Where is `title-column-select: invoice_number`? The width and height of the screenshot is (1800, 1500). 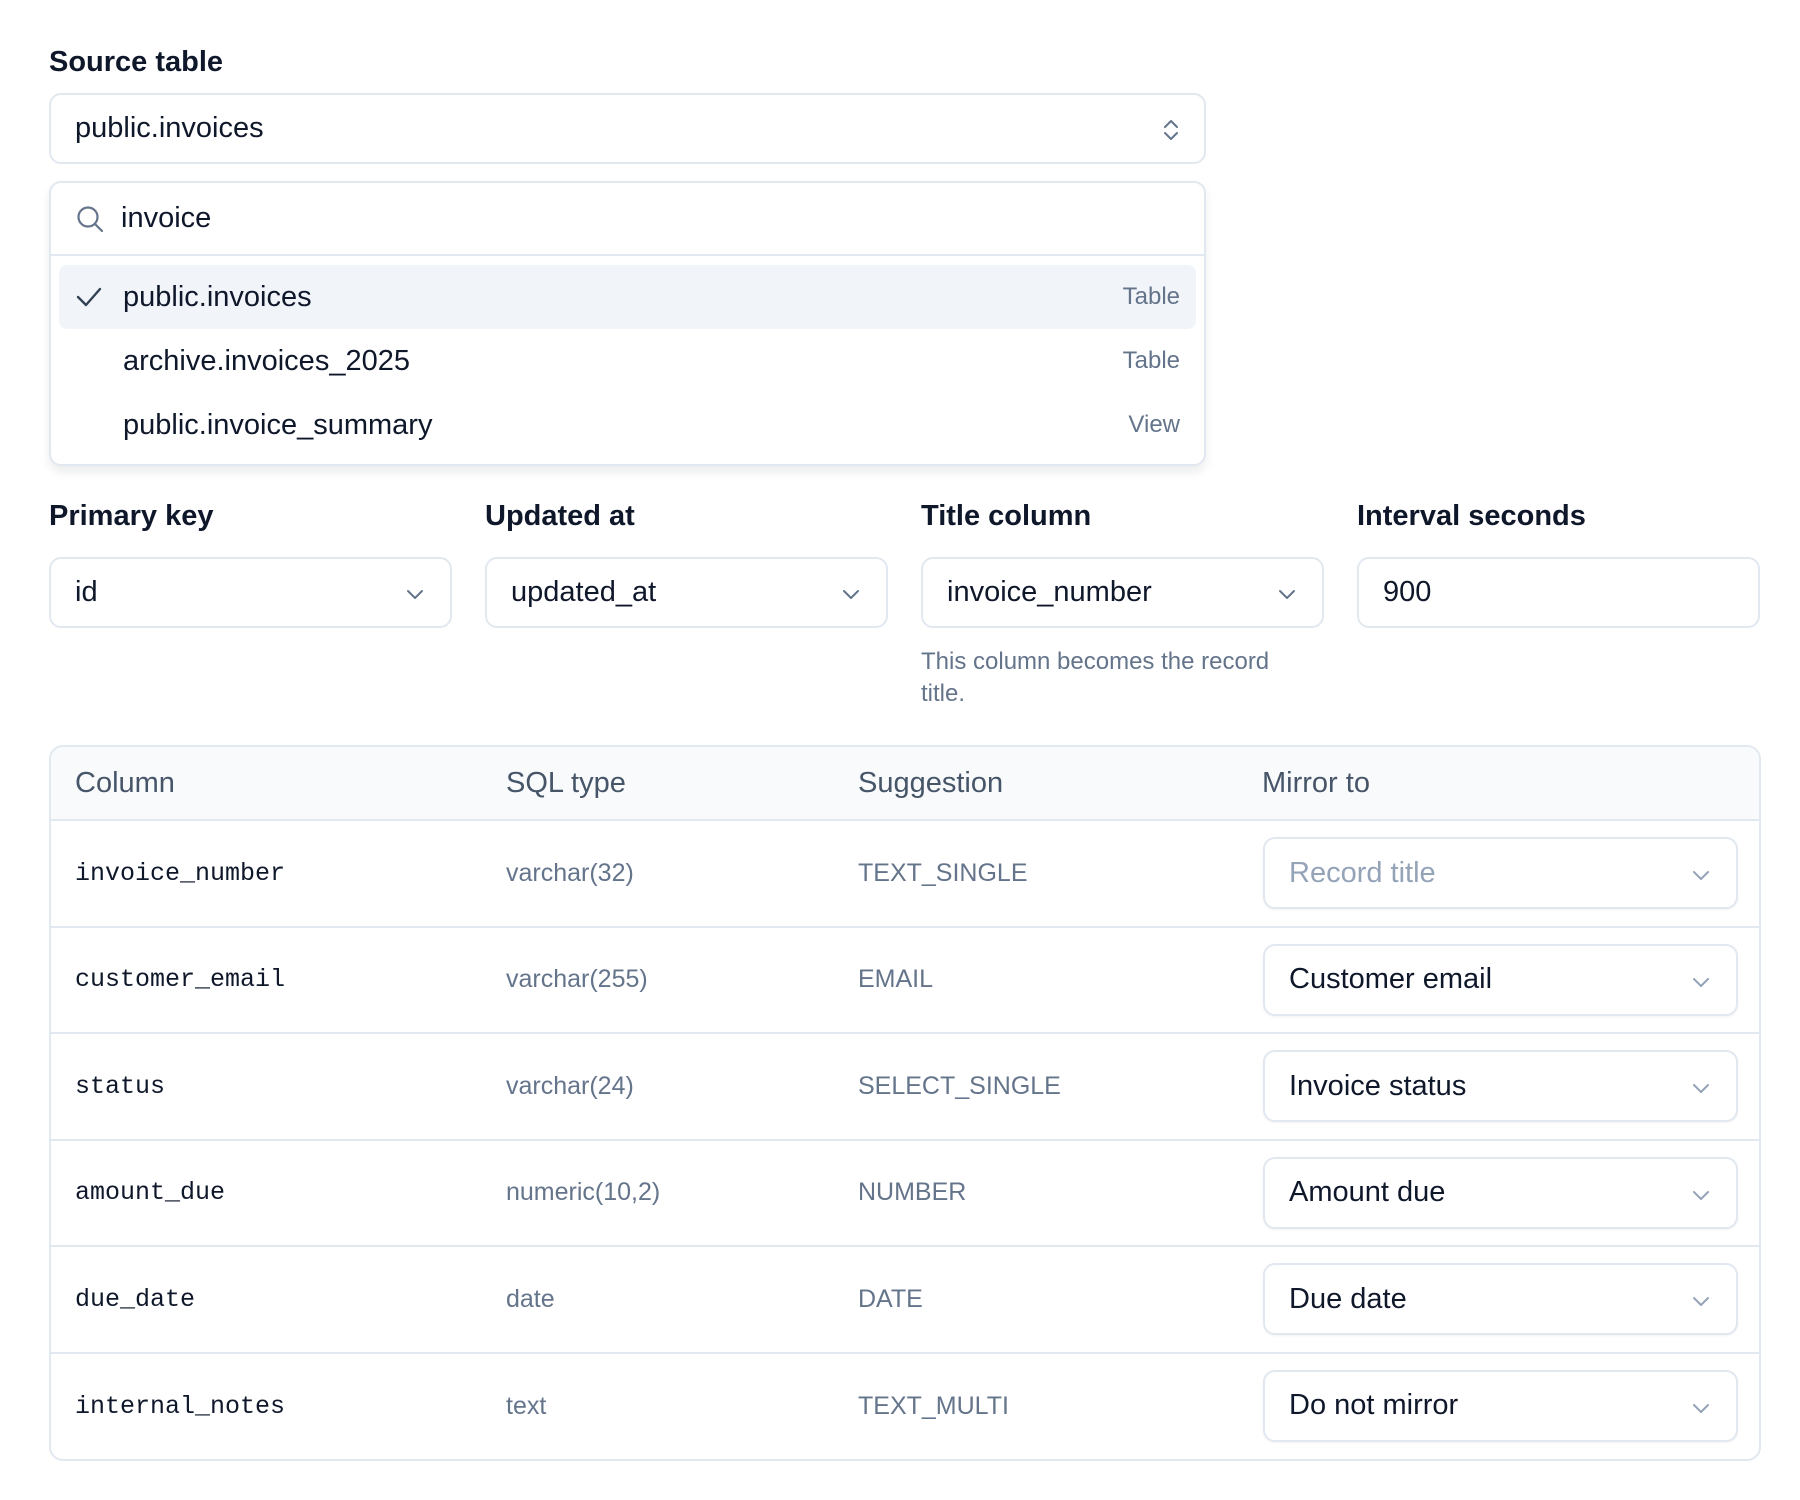
title-column-select: invoice_number is located at coordinates (1122, 592).